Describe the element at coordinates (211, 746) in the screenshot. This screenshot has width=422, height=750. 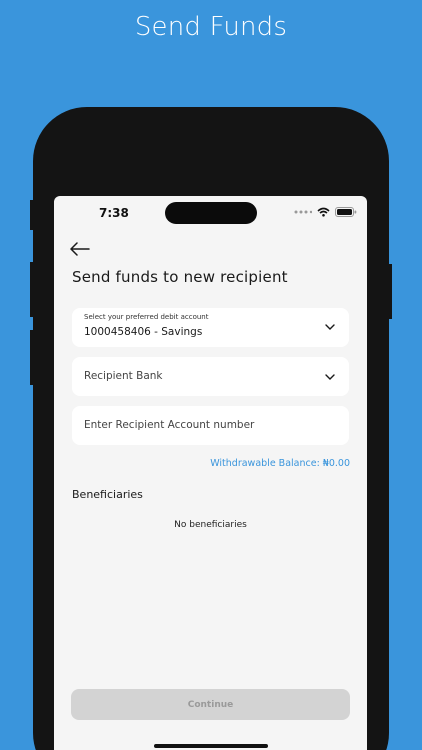
I see `home-indicator` at that location.